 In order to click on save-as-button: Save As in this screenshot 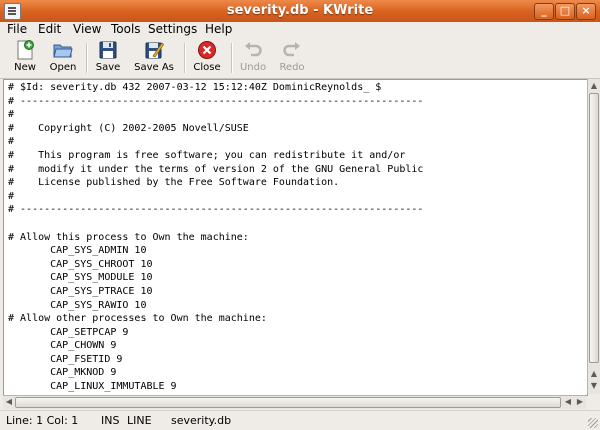, I will do `click(154, 58)`.